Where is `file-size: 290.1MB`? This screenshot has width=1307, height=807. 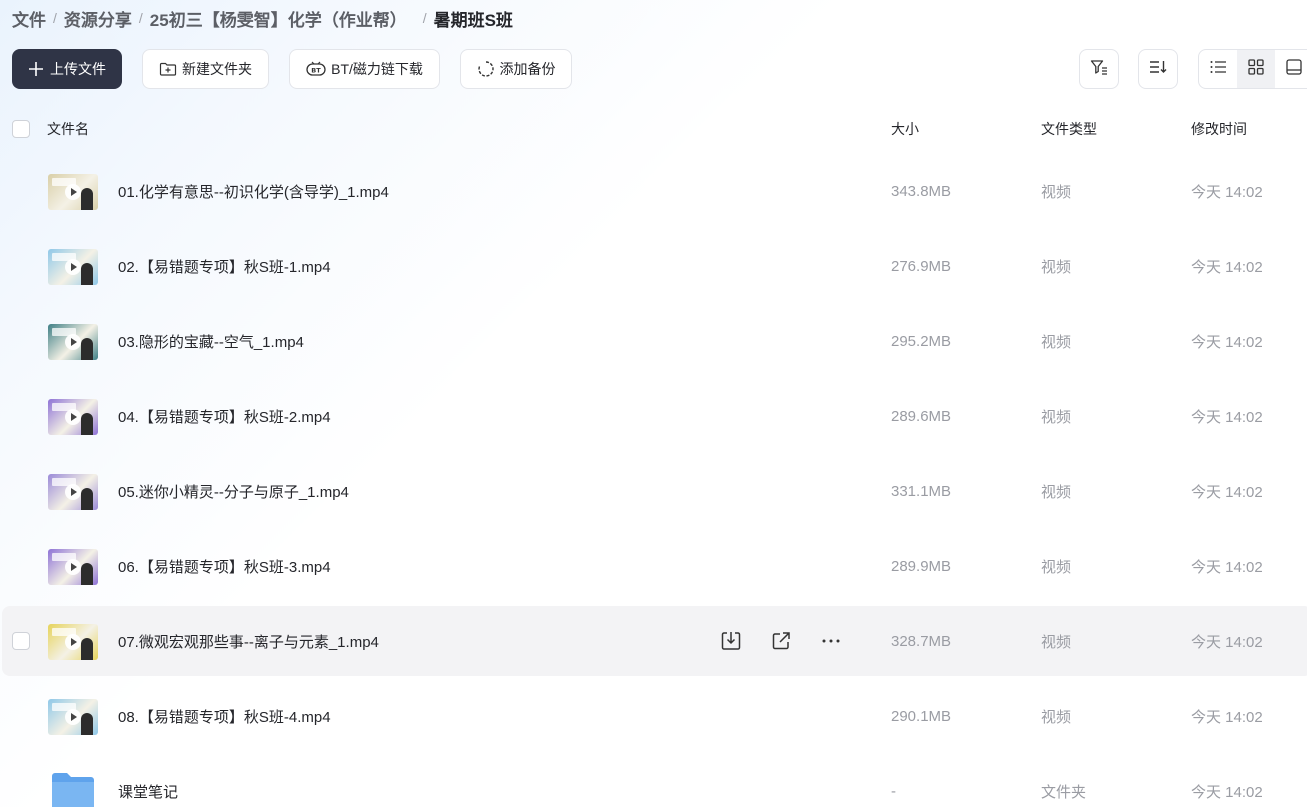 file-size: 290.1MB is located at coordinates (921, 716).